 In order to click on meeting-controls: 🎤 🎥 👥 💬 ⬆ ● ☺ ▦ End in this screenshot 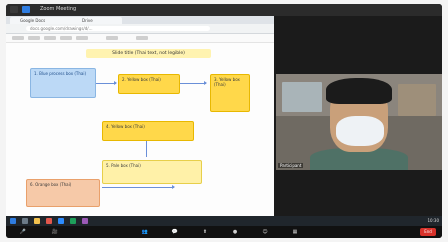, I will do `click(224, 232)`.